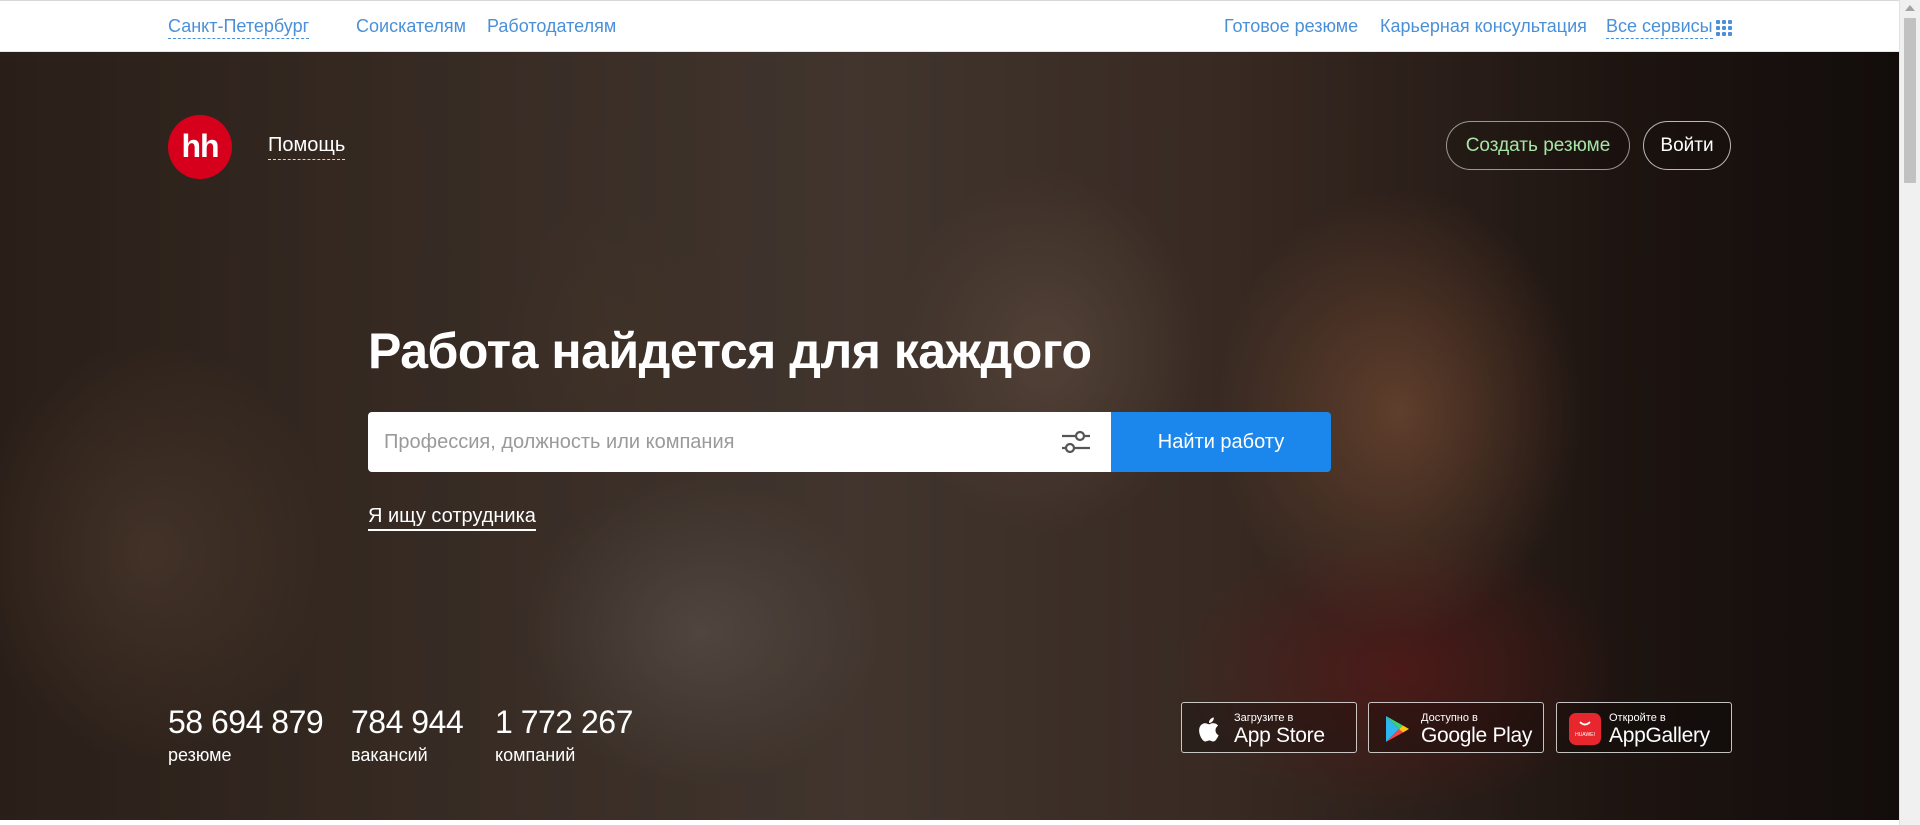 Image resolution: width=1920 pixels, height=825 pixels. Describe the element at coordinates (551, 26) in the screenshot. I see `nav-employers: Работодателям` at that location.